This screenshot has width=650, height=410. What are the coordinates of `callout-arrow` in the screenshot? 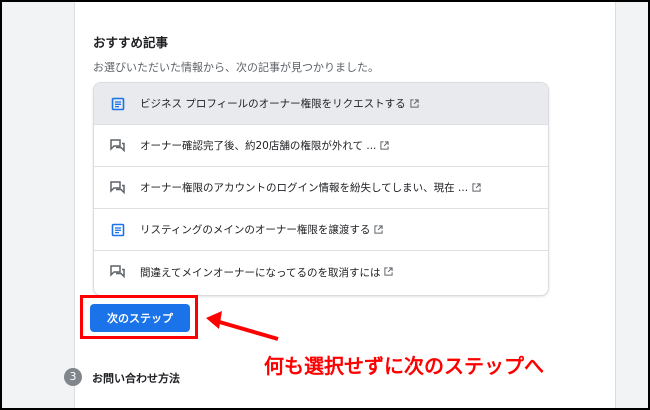 It's located at (242, 326).